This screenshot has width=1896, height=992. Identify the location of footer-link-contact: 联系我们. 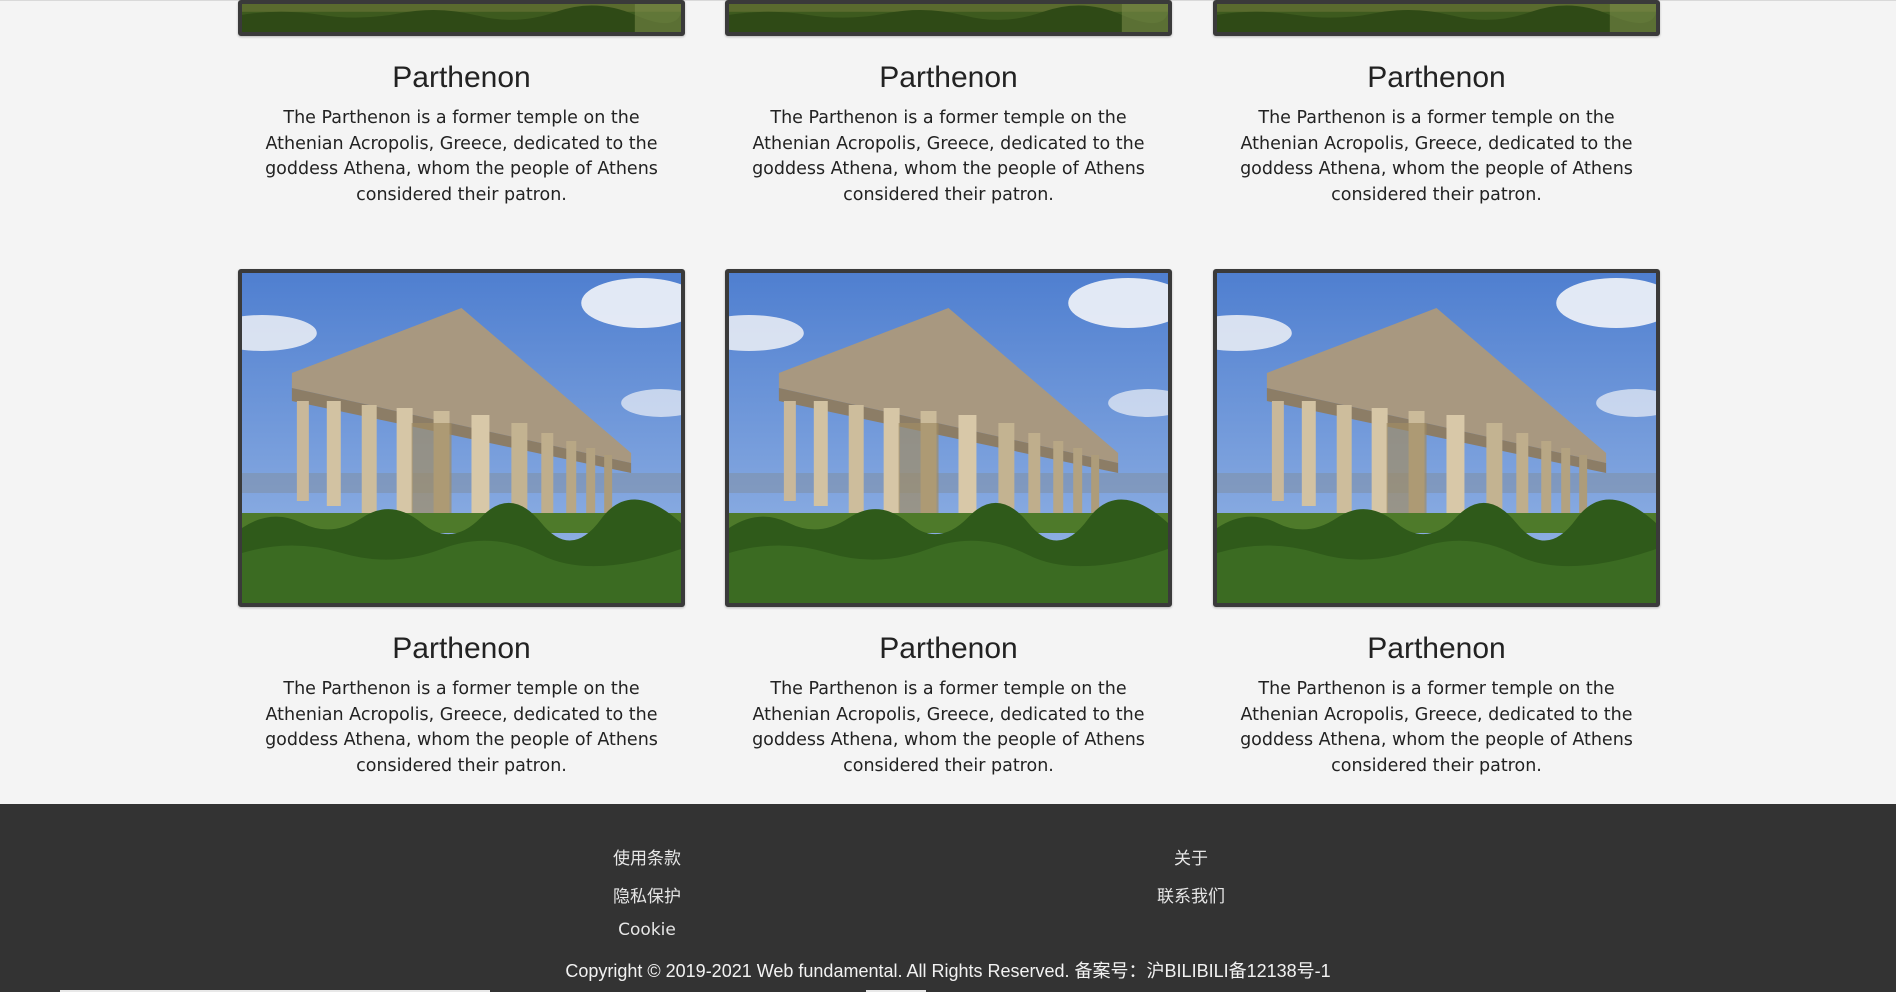
(1191, 894).